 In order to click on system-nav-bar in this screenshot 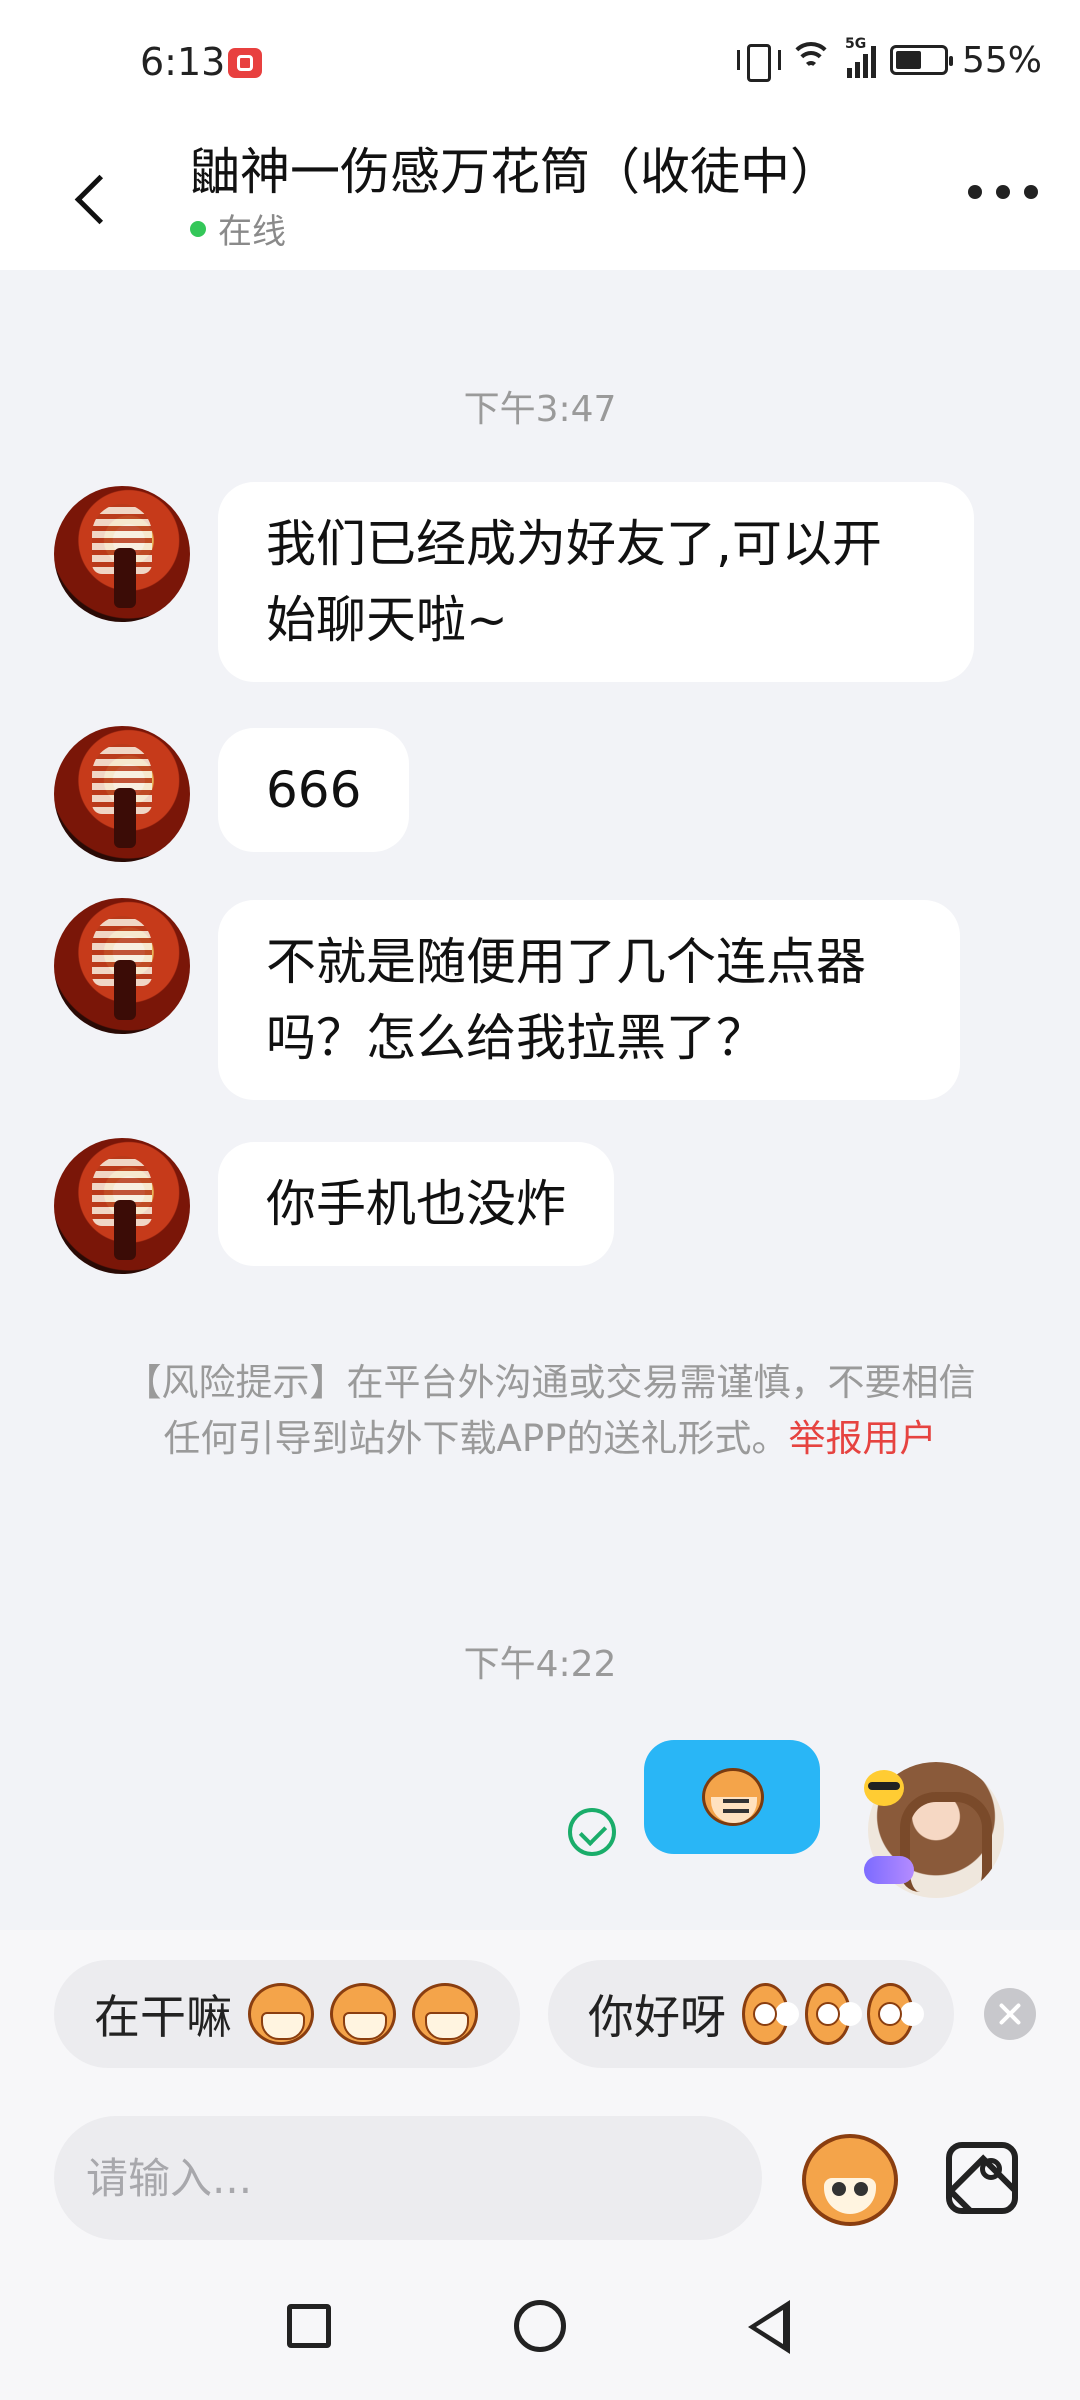, I will do `click(540, 2330)`.